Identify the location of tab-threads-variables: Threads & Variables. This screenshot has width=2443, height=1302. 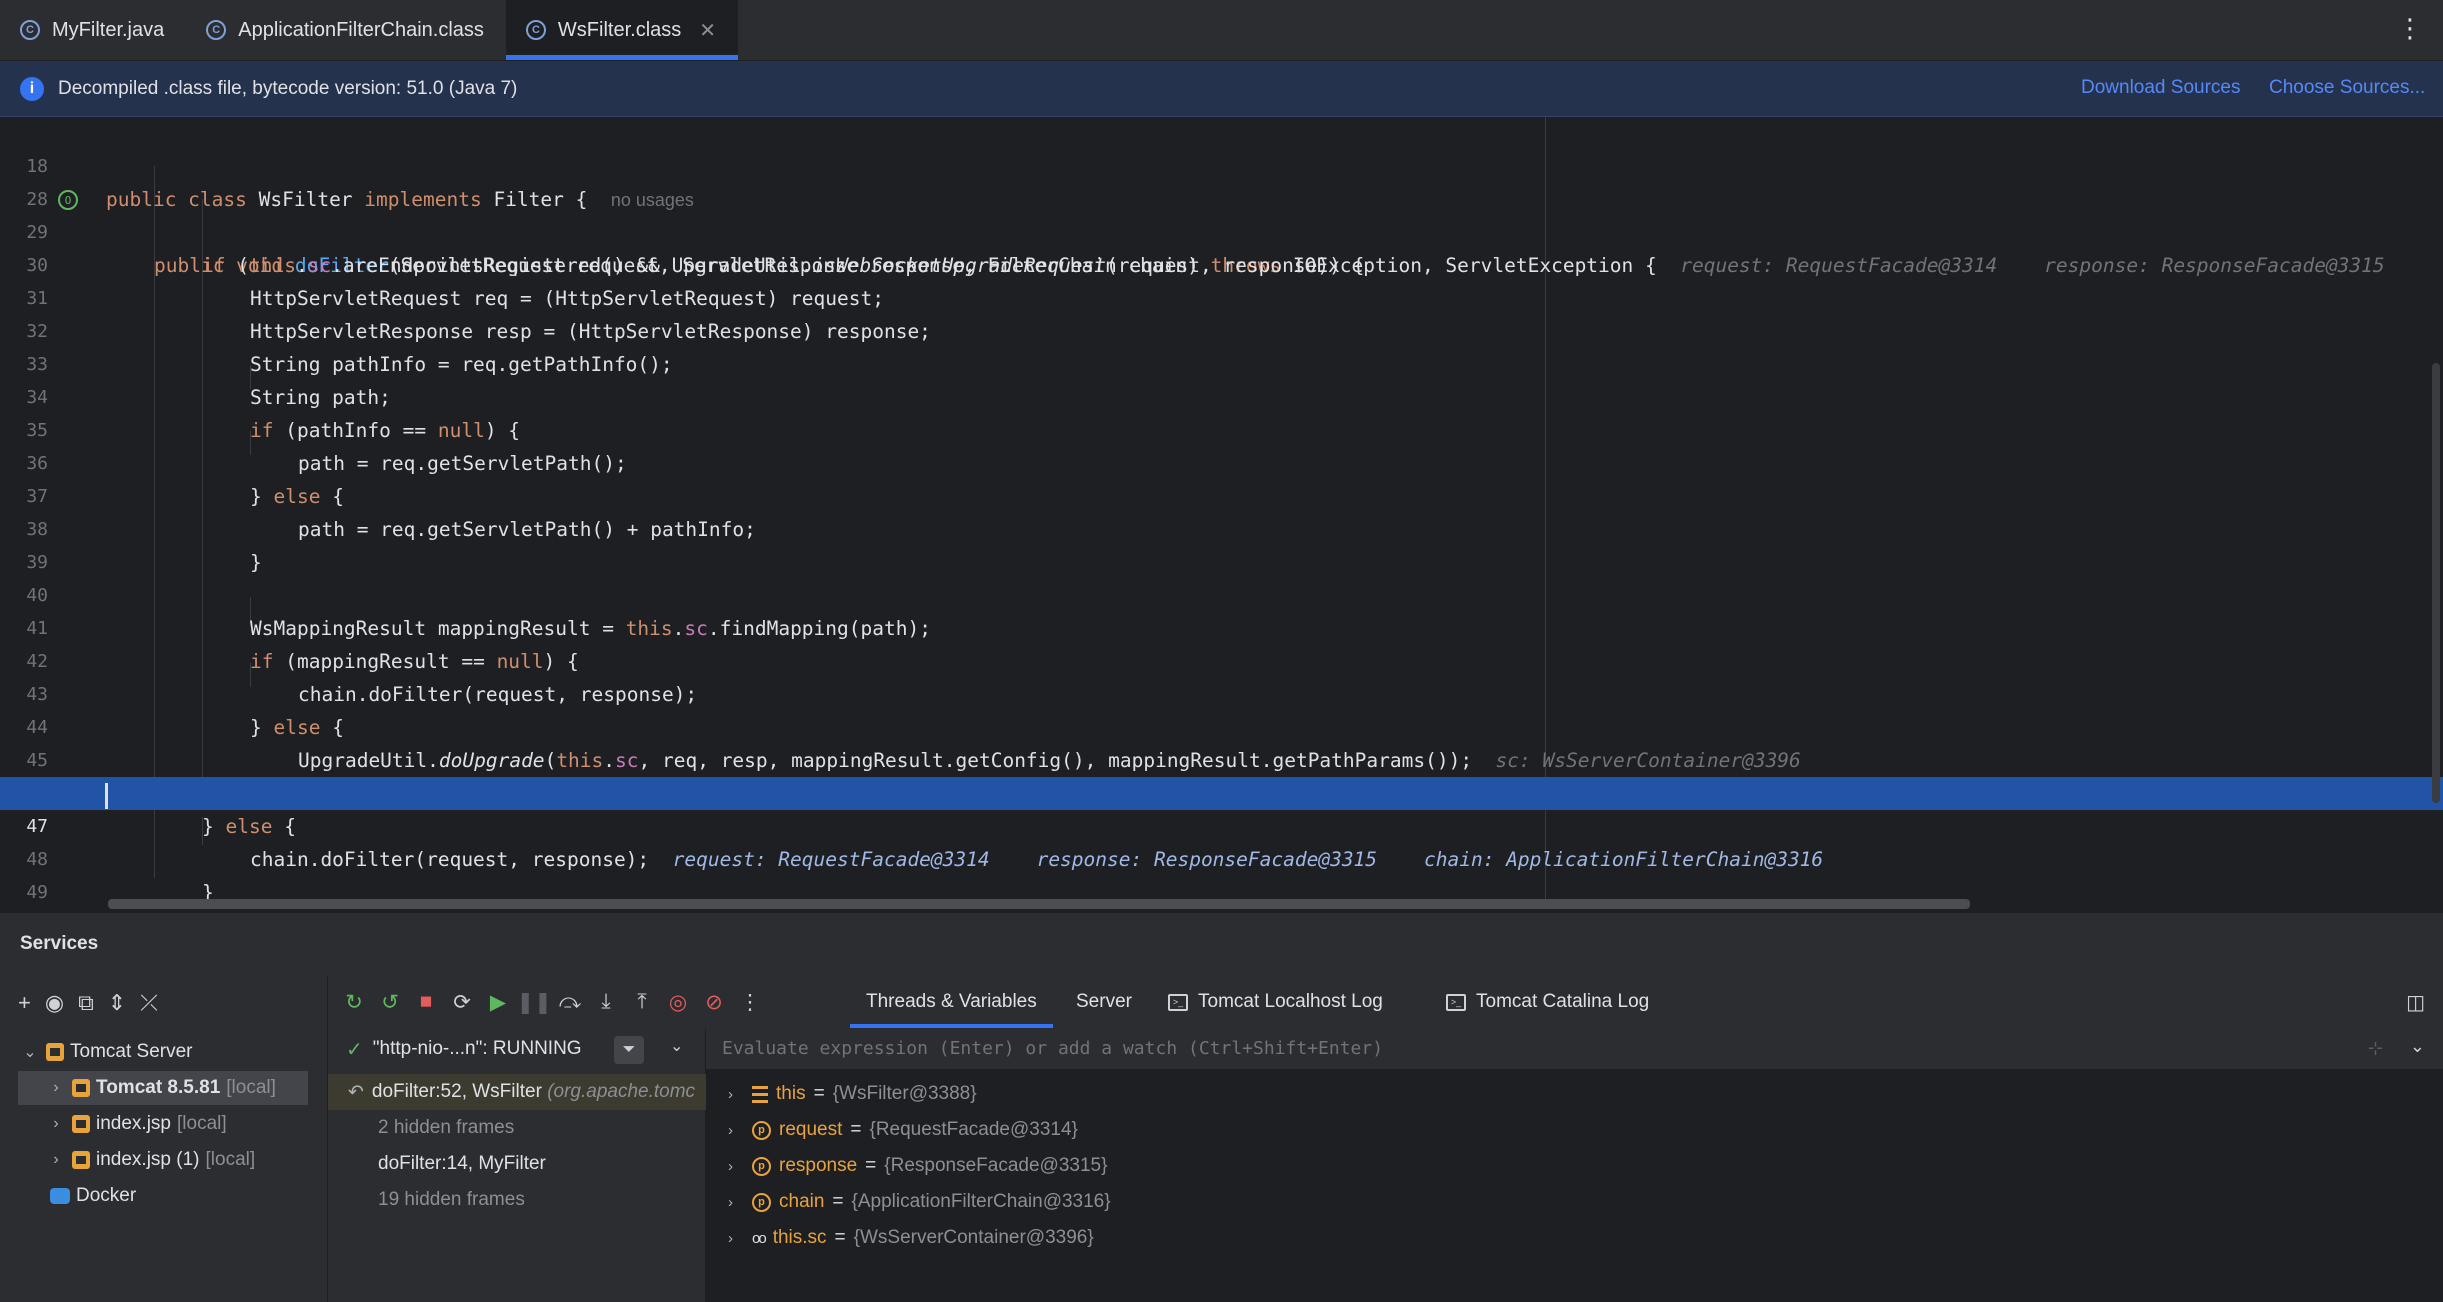
(951, 1002).